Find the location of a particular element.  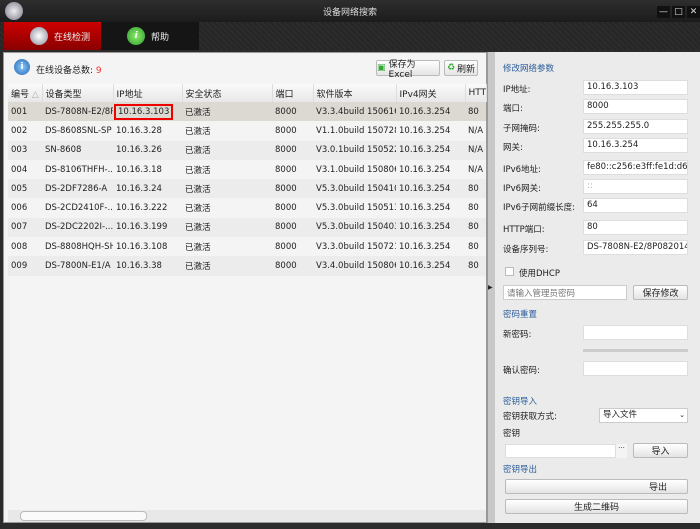

field-label: IPv6网关: is located at coordinates (522, 189).